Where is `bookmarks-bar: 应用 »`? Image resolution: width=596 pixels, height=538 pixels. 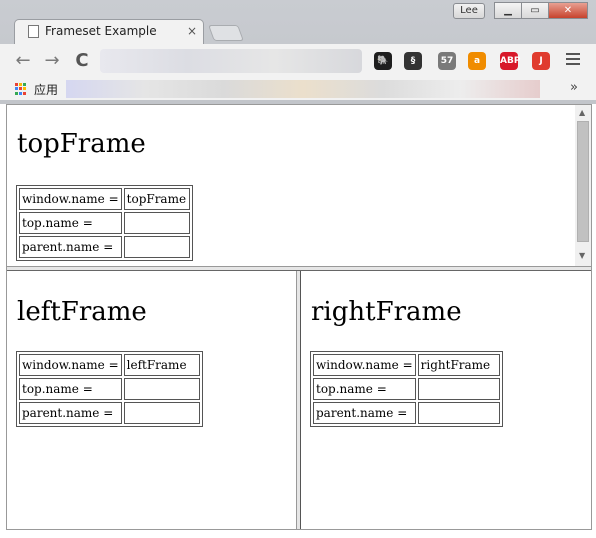 bookmarks-bar: 应用 » is located at coordinates (298, 89).